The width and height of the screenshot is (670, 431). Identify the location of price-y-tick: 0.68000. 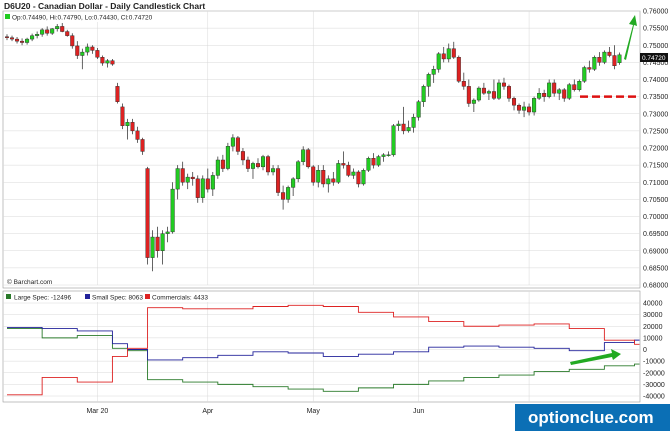
(655, 286).